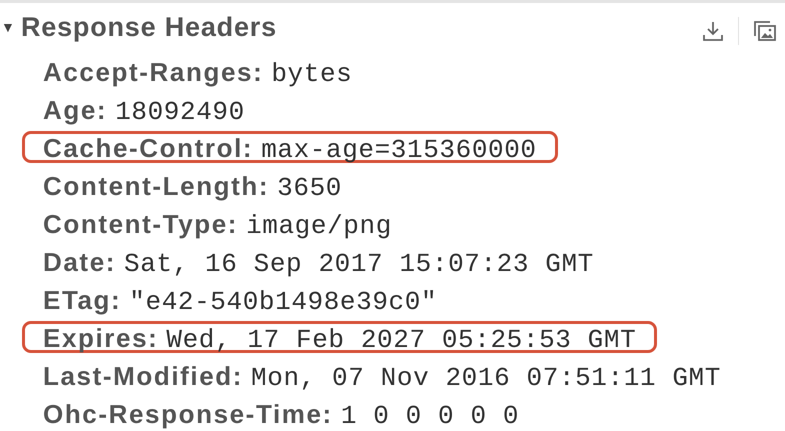  I want to click on header-value: Mon, 07 Nov 2016 07:51:11 GMT, so click(486, 378).